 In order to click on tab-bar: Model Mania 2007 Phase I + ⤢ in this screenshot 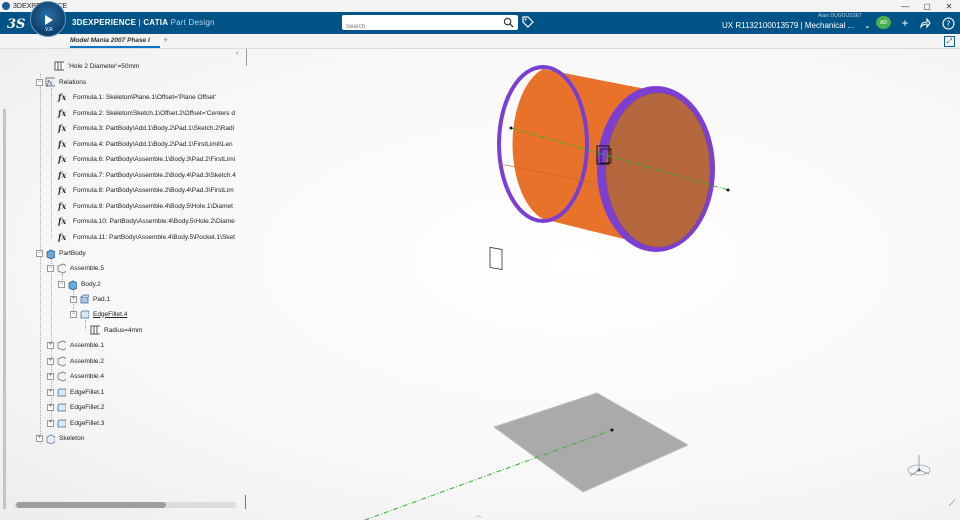, I will do `click(480, 41)`.